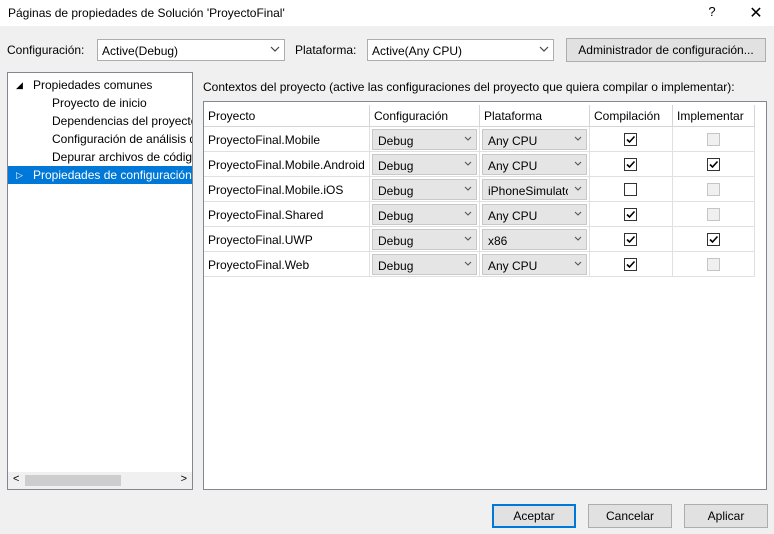 The height and width of the screenshot is (534, 774). I want to click on tree-item-label: Dependencias del proyecto, so click(122, 121).